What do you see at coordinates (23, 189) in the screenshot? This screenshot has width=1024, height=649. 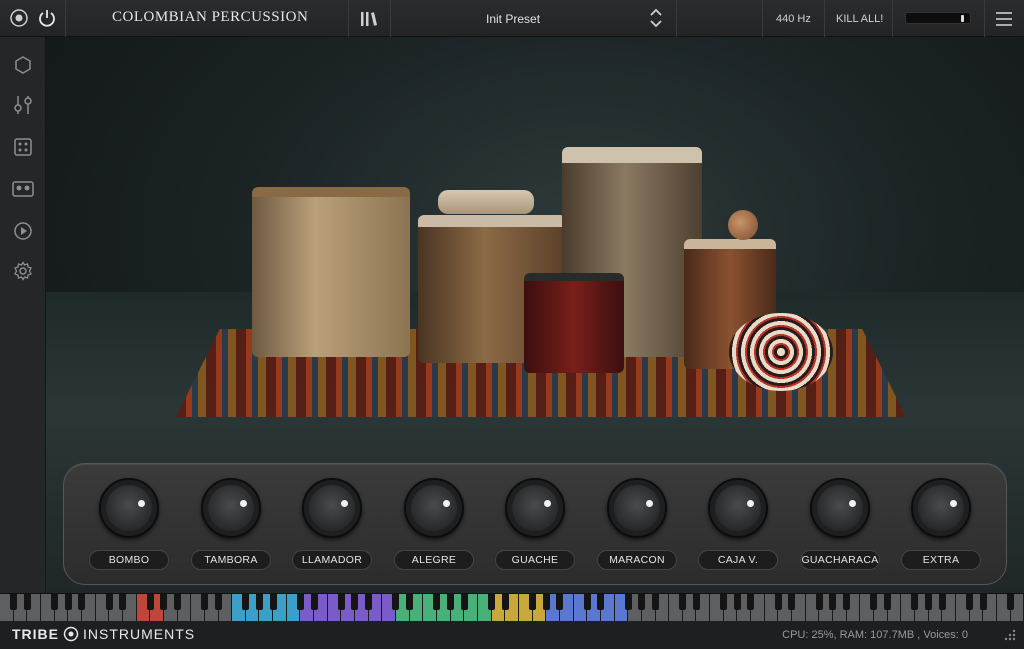 I see `tape-icon` at bounding box center [23, 189].